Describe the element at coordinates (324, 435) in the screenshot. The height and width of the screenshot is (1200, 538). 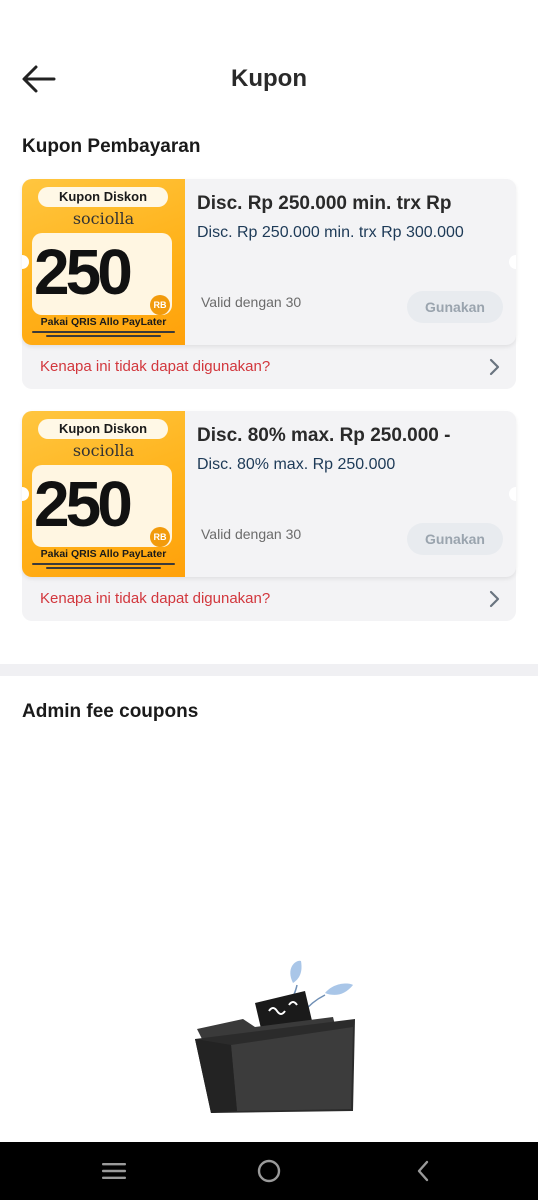
I see `coupon-title: Disc. 80% max. Rp 250.000 -` at that location.